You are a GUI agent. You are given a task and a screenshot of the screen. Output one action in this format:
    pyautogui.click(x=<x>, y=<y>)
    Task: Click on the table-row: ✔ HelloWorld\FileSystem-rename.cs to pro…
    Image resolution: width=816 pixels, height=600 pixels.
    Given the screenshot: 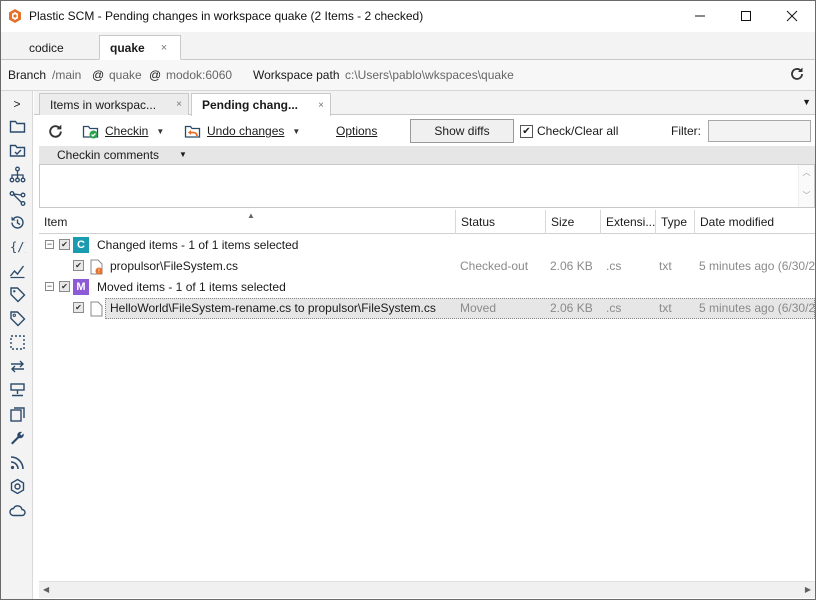 What is the action you would take?
    pyautogui.click(x=427, y=308)
    